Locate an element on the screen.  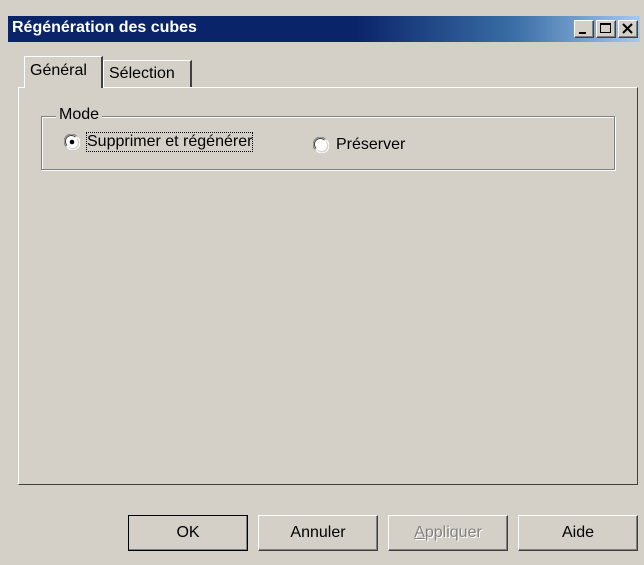
tab-selection: Sélection is located at coordinates (147, 74).